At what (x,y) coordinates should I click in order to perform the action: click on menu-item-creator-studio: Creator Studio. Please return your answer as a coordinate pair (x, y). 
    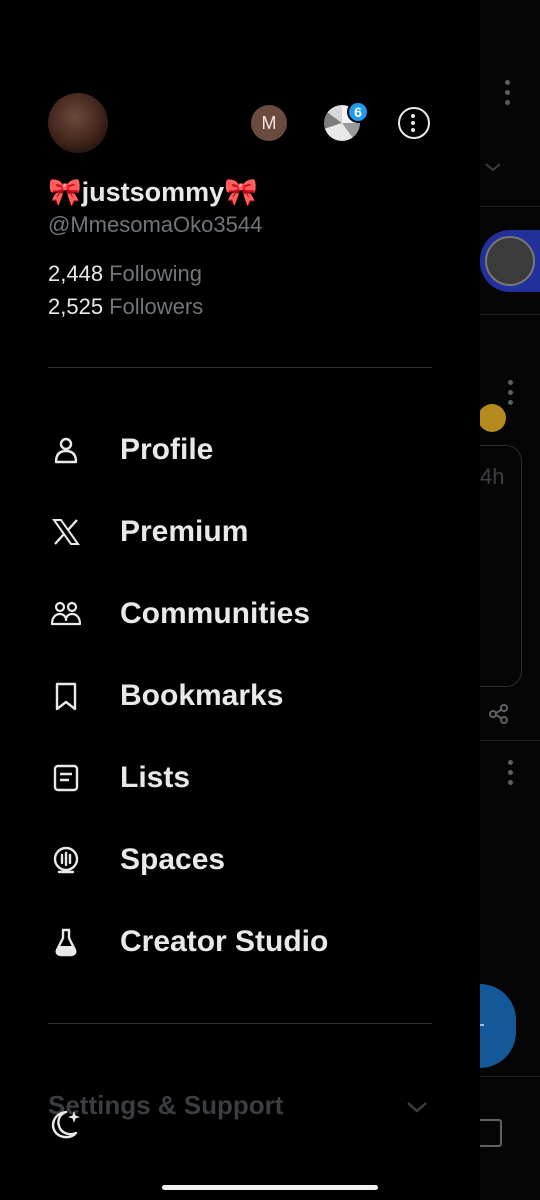
    Looking at the image, I should click on (240, 942).